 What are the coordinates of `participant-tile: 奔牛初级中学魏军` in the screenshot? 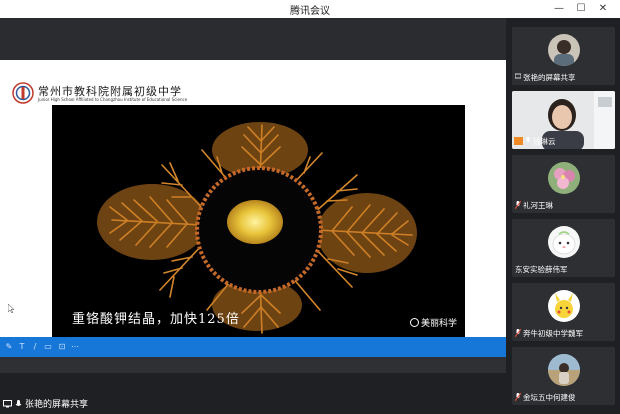 It's located at (563, 312).